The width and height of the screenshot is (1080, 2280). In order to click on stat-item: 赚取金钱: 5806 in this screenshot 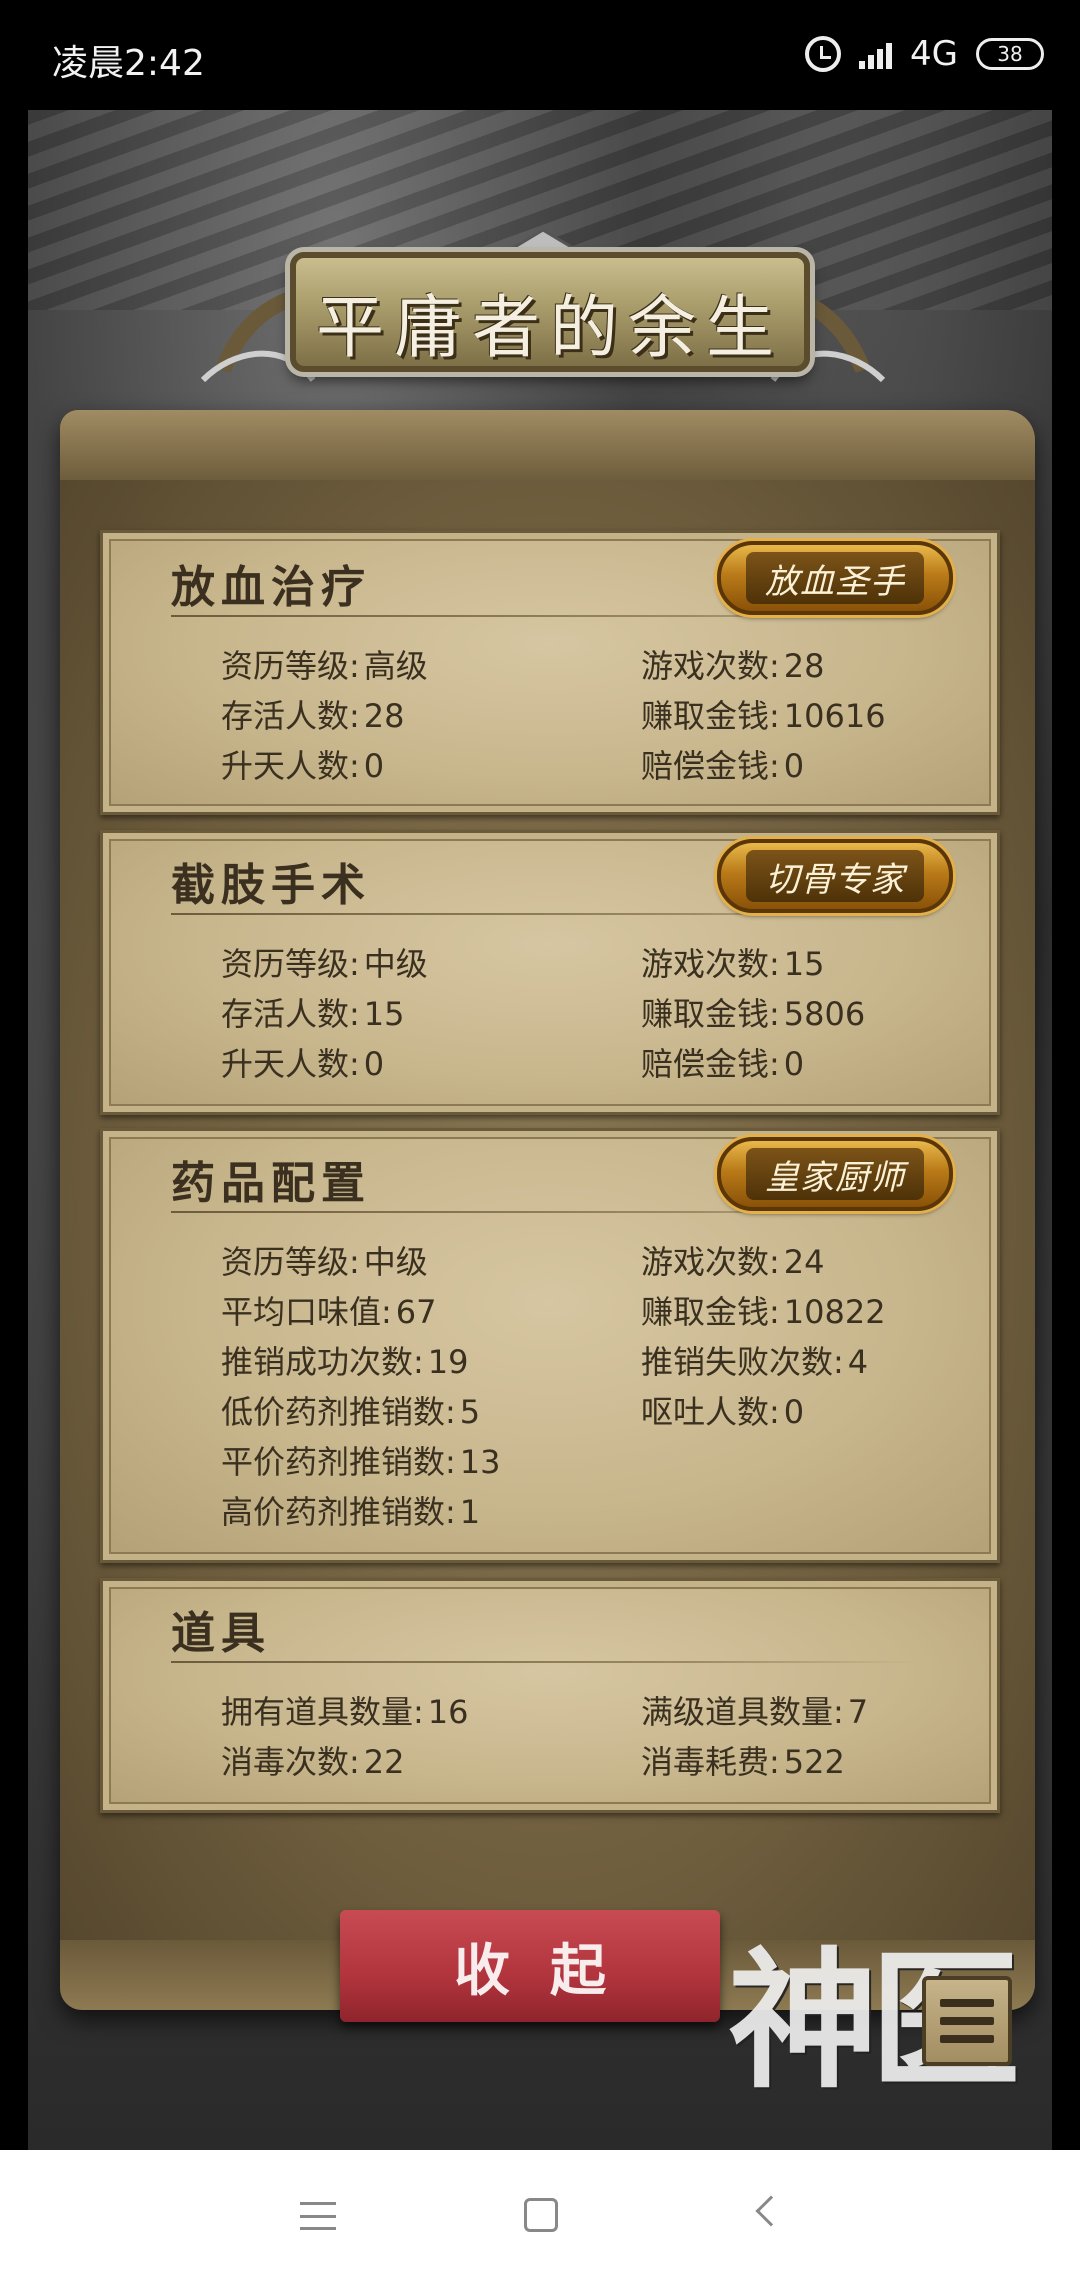, I will do `click(753, 1014)`.